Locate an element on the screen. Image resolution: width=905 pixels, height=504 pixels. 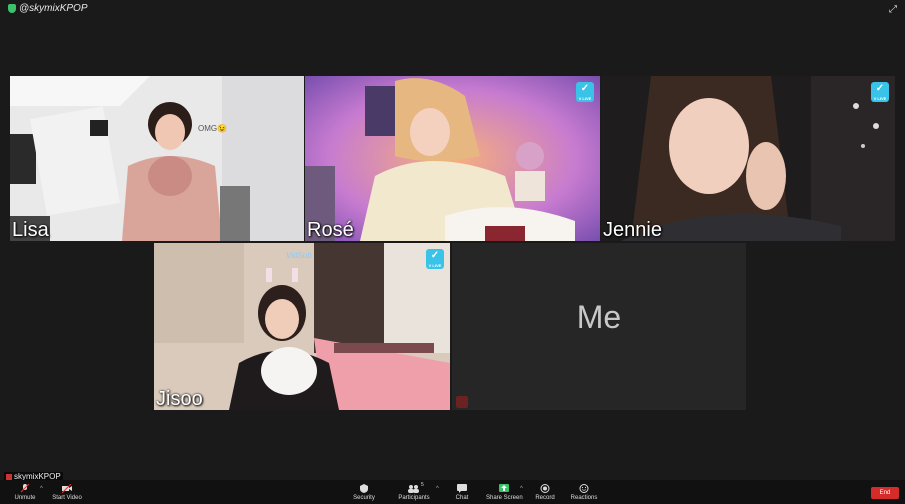
audio-options-chevron-icon: ^ is located at coordinates (41, 489).